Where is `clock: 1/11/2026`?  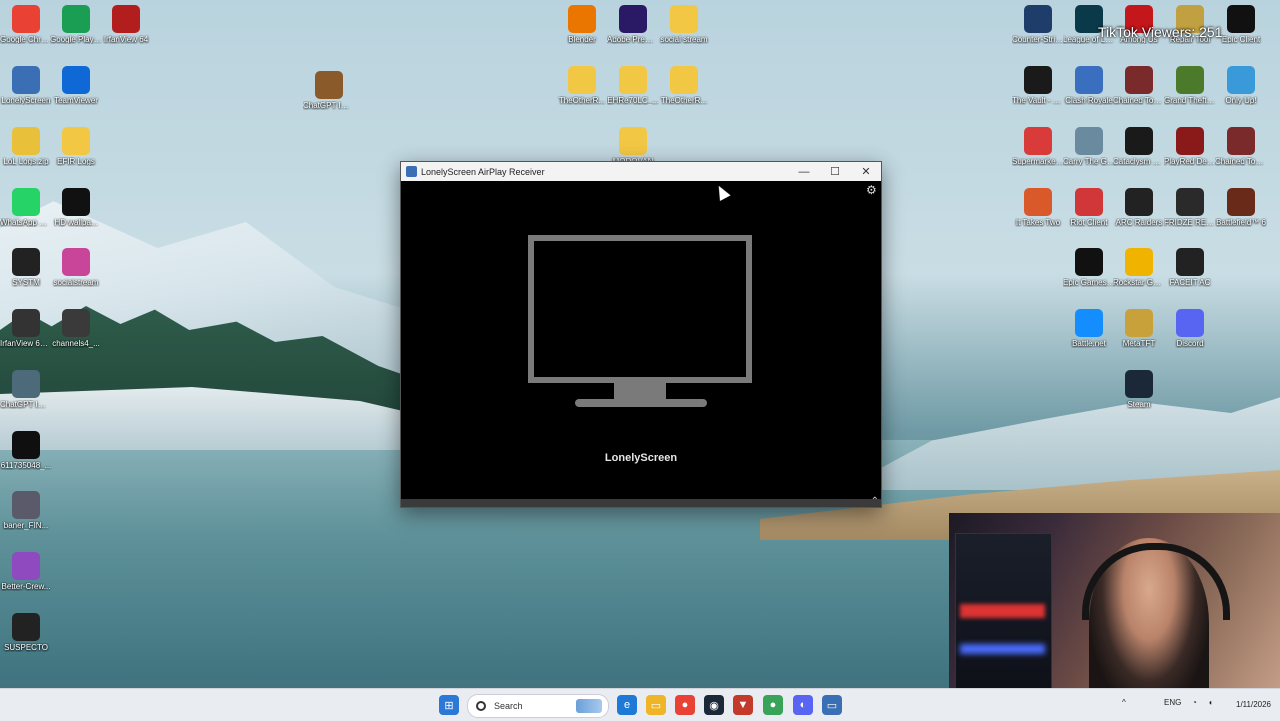 clock: 1/11/2026 is located at coordinates (1248, 702).